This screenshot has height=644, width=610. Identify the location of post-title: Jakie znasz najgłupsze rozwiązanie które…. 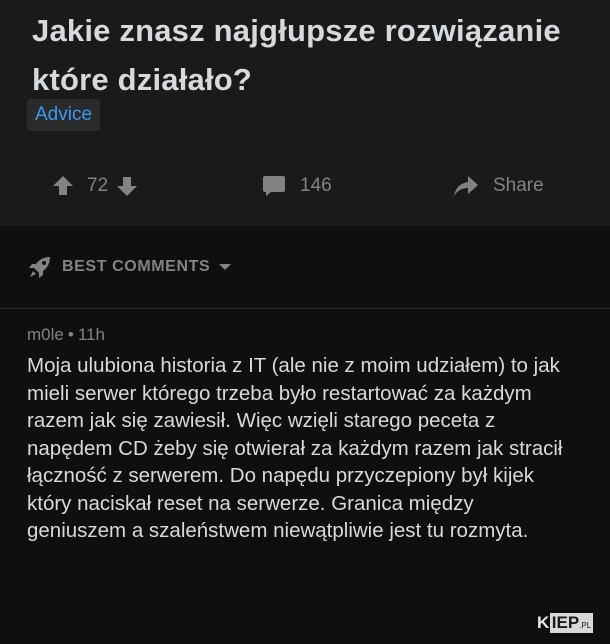
(312, 55).